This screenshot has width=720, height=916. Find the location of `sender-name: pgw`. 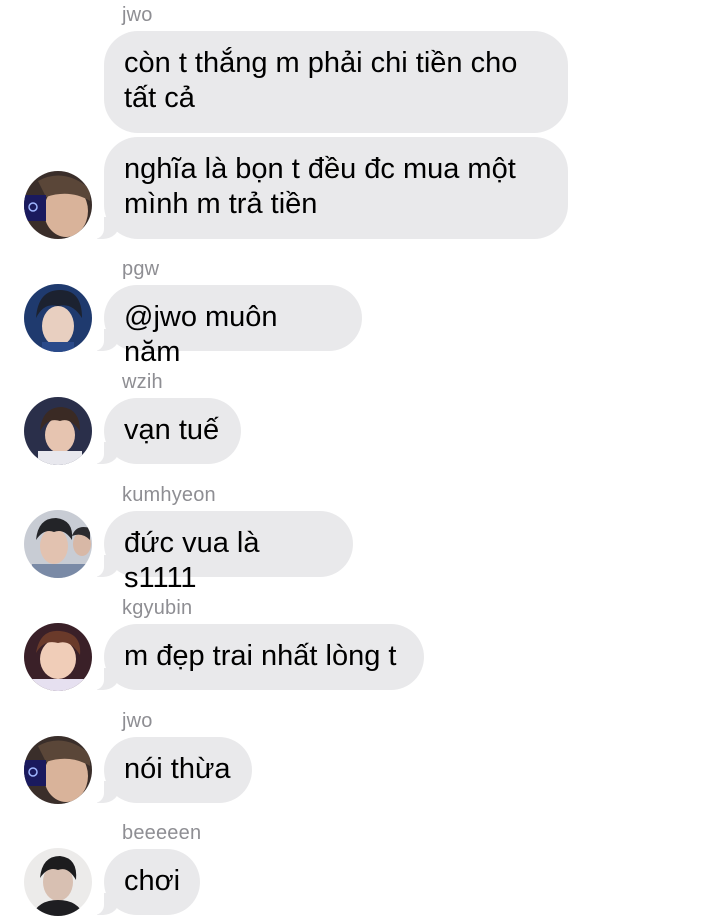

sender-name: pgw is located at coordinates (141, 269).